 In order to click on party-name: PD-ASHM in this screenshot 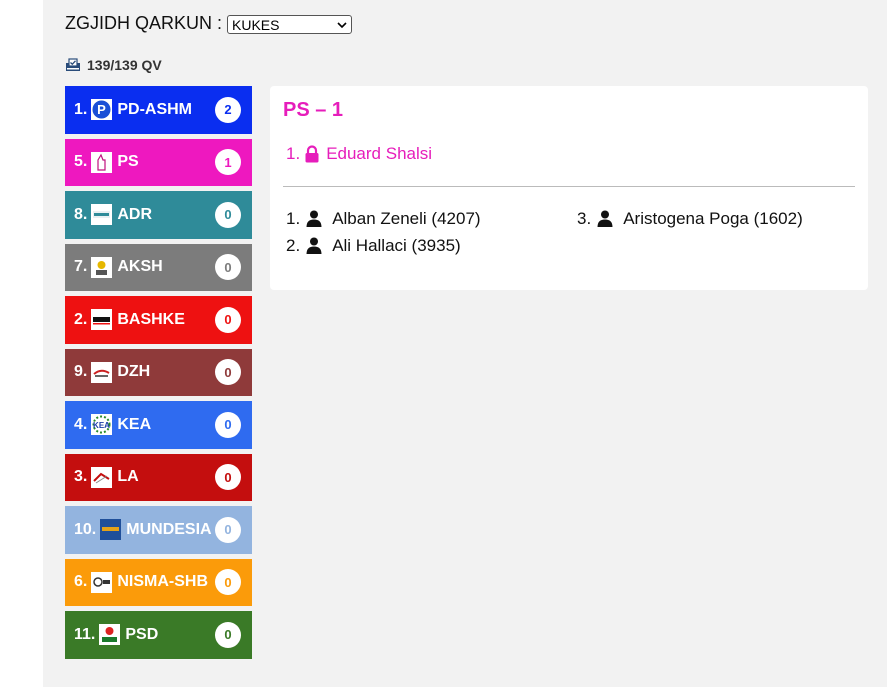, I will do `click(155, 109)`.